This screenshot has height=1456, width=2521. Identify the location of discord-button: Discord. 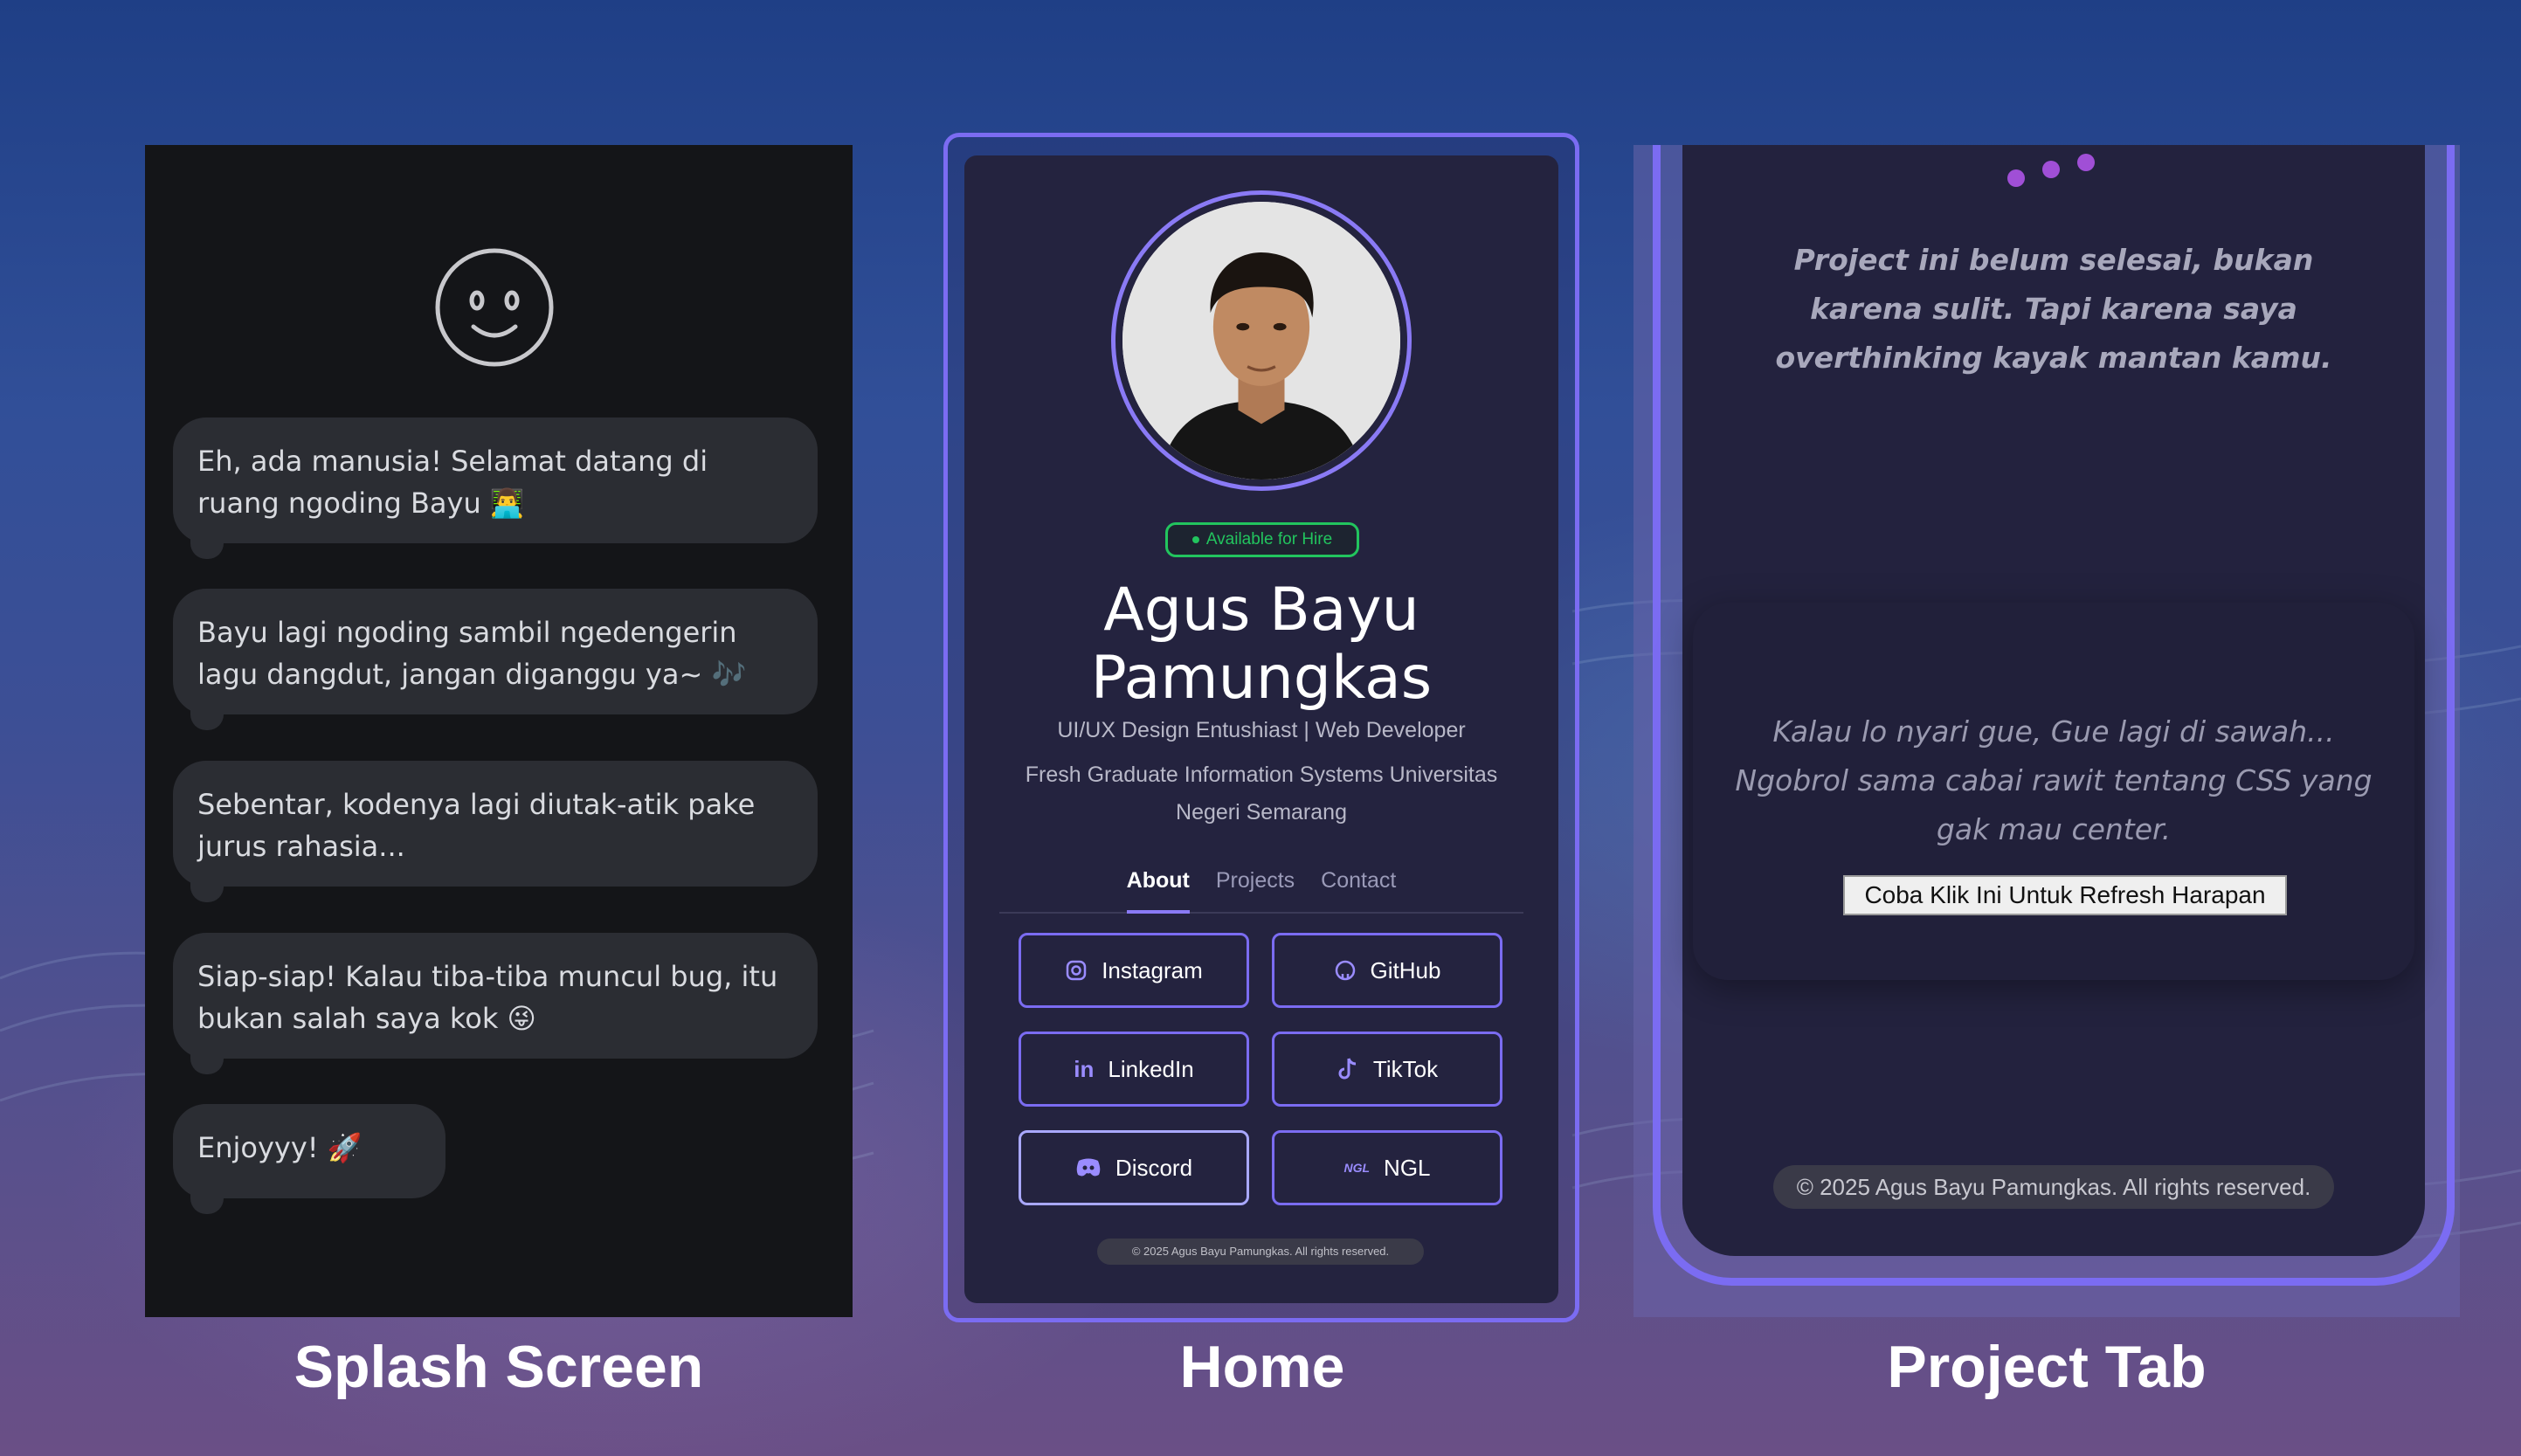
(1134, 1167).